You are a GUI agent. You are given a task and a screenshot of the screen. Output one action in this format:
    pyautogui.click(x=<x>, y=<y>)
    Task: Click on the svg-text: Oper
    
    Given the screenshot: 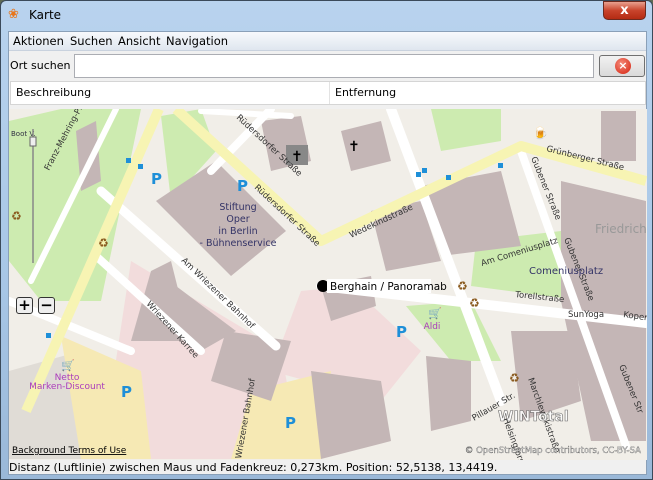 What is the action you would take?
    pyautogui.click(x=237, y=219)
    